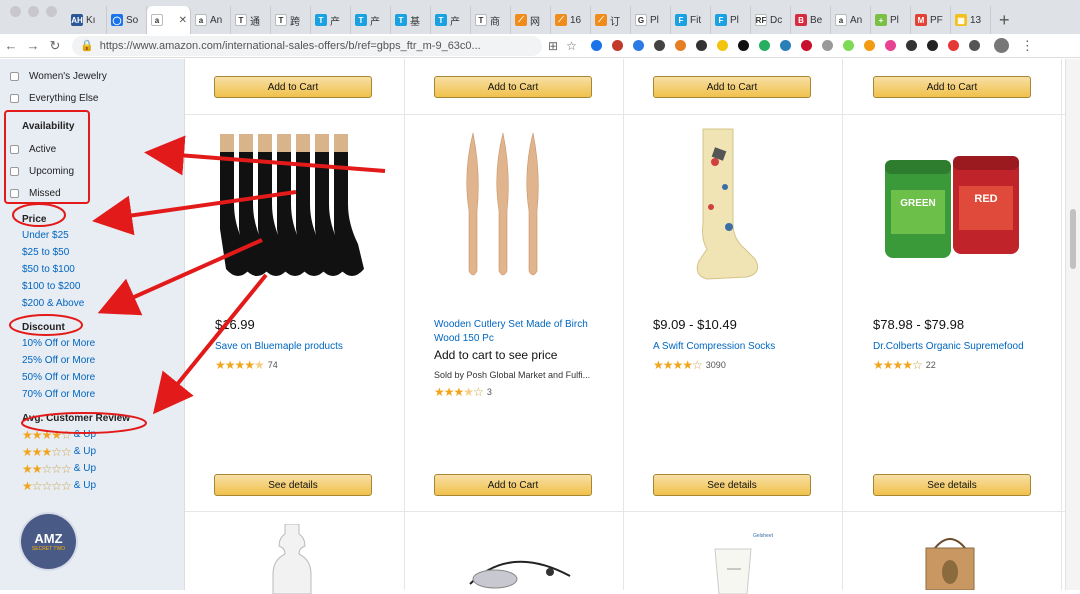 The image size is (1080, 594). What do you see at coordinates (971, 20) in the screenshot?
I see `browser-tab: ▦ 13` at bounding box center [971, 20].